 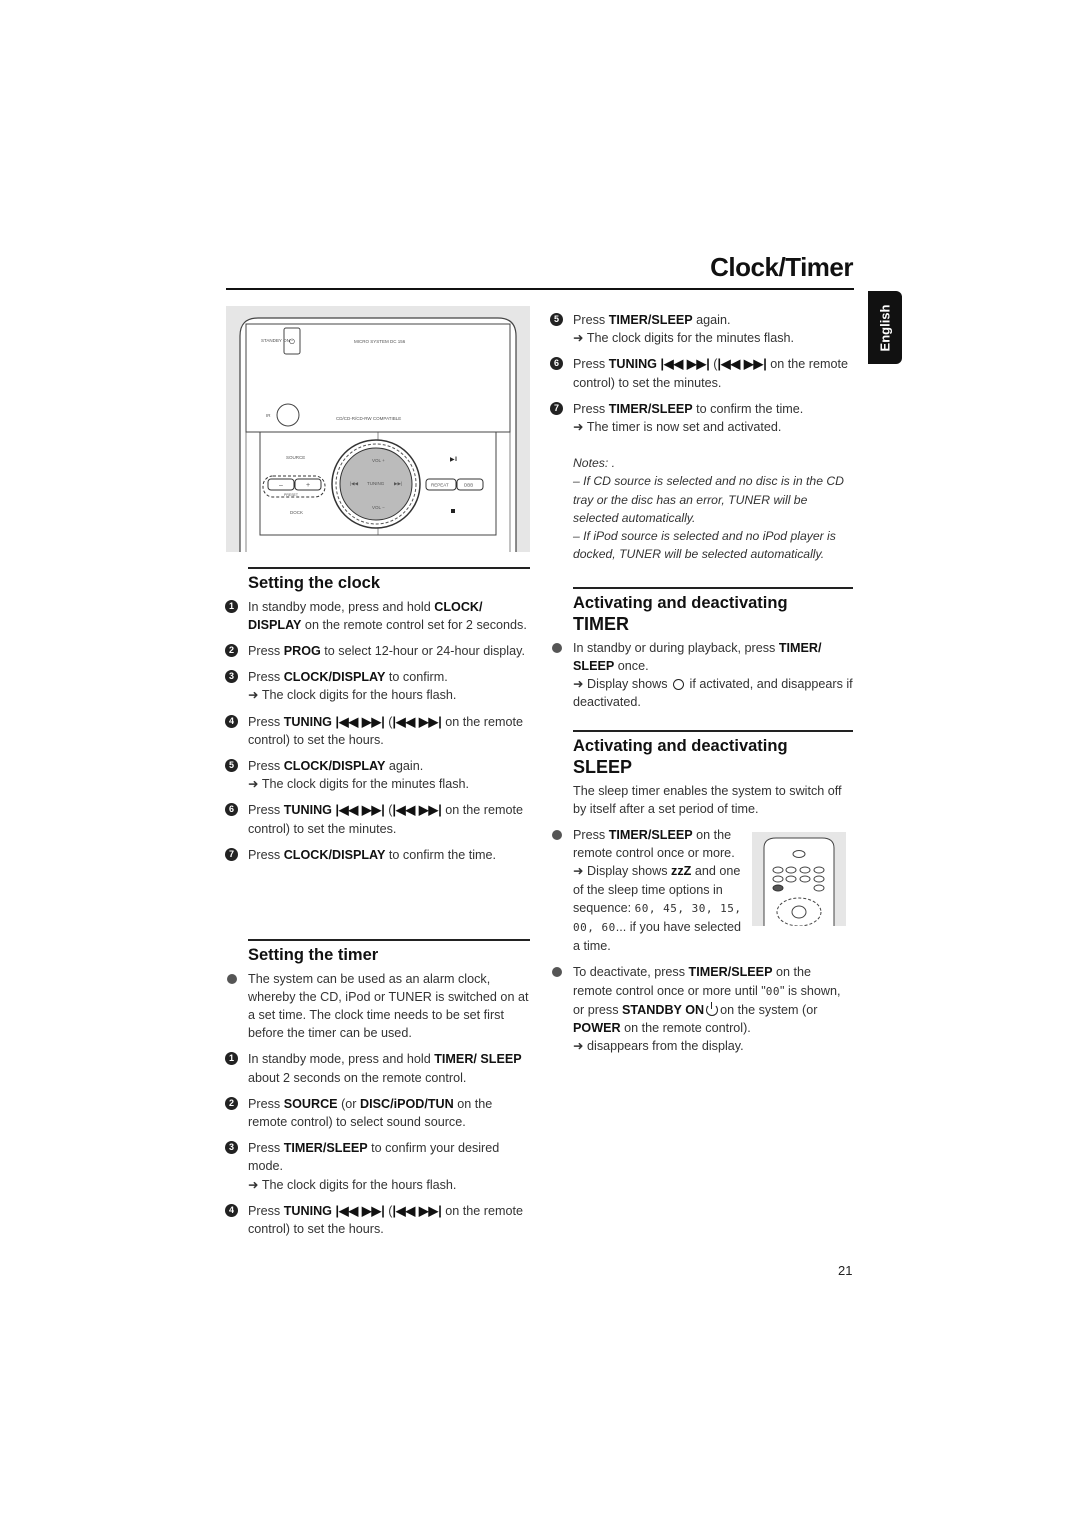 What do you see at coordinates (680, 745) in the screenshot?
I see `heading-line: Activating and deactivating` at bounding box center [680, 745].